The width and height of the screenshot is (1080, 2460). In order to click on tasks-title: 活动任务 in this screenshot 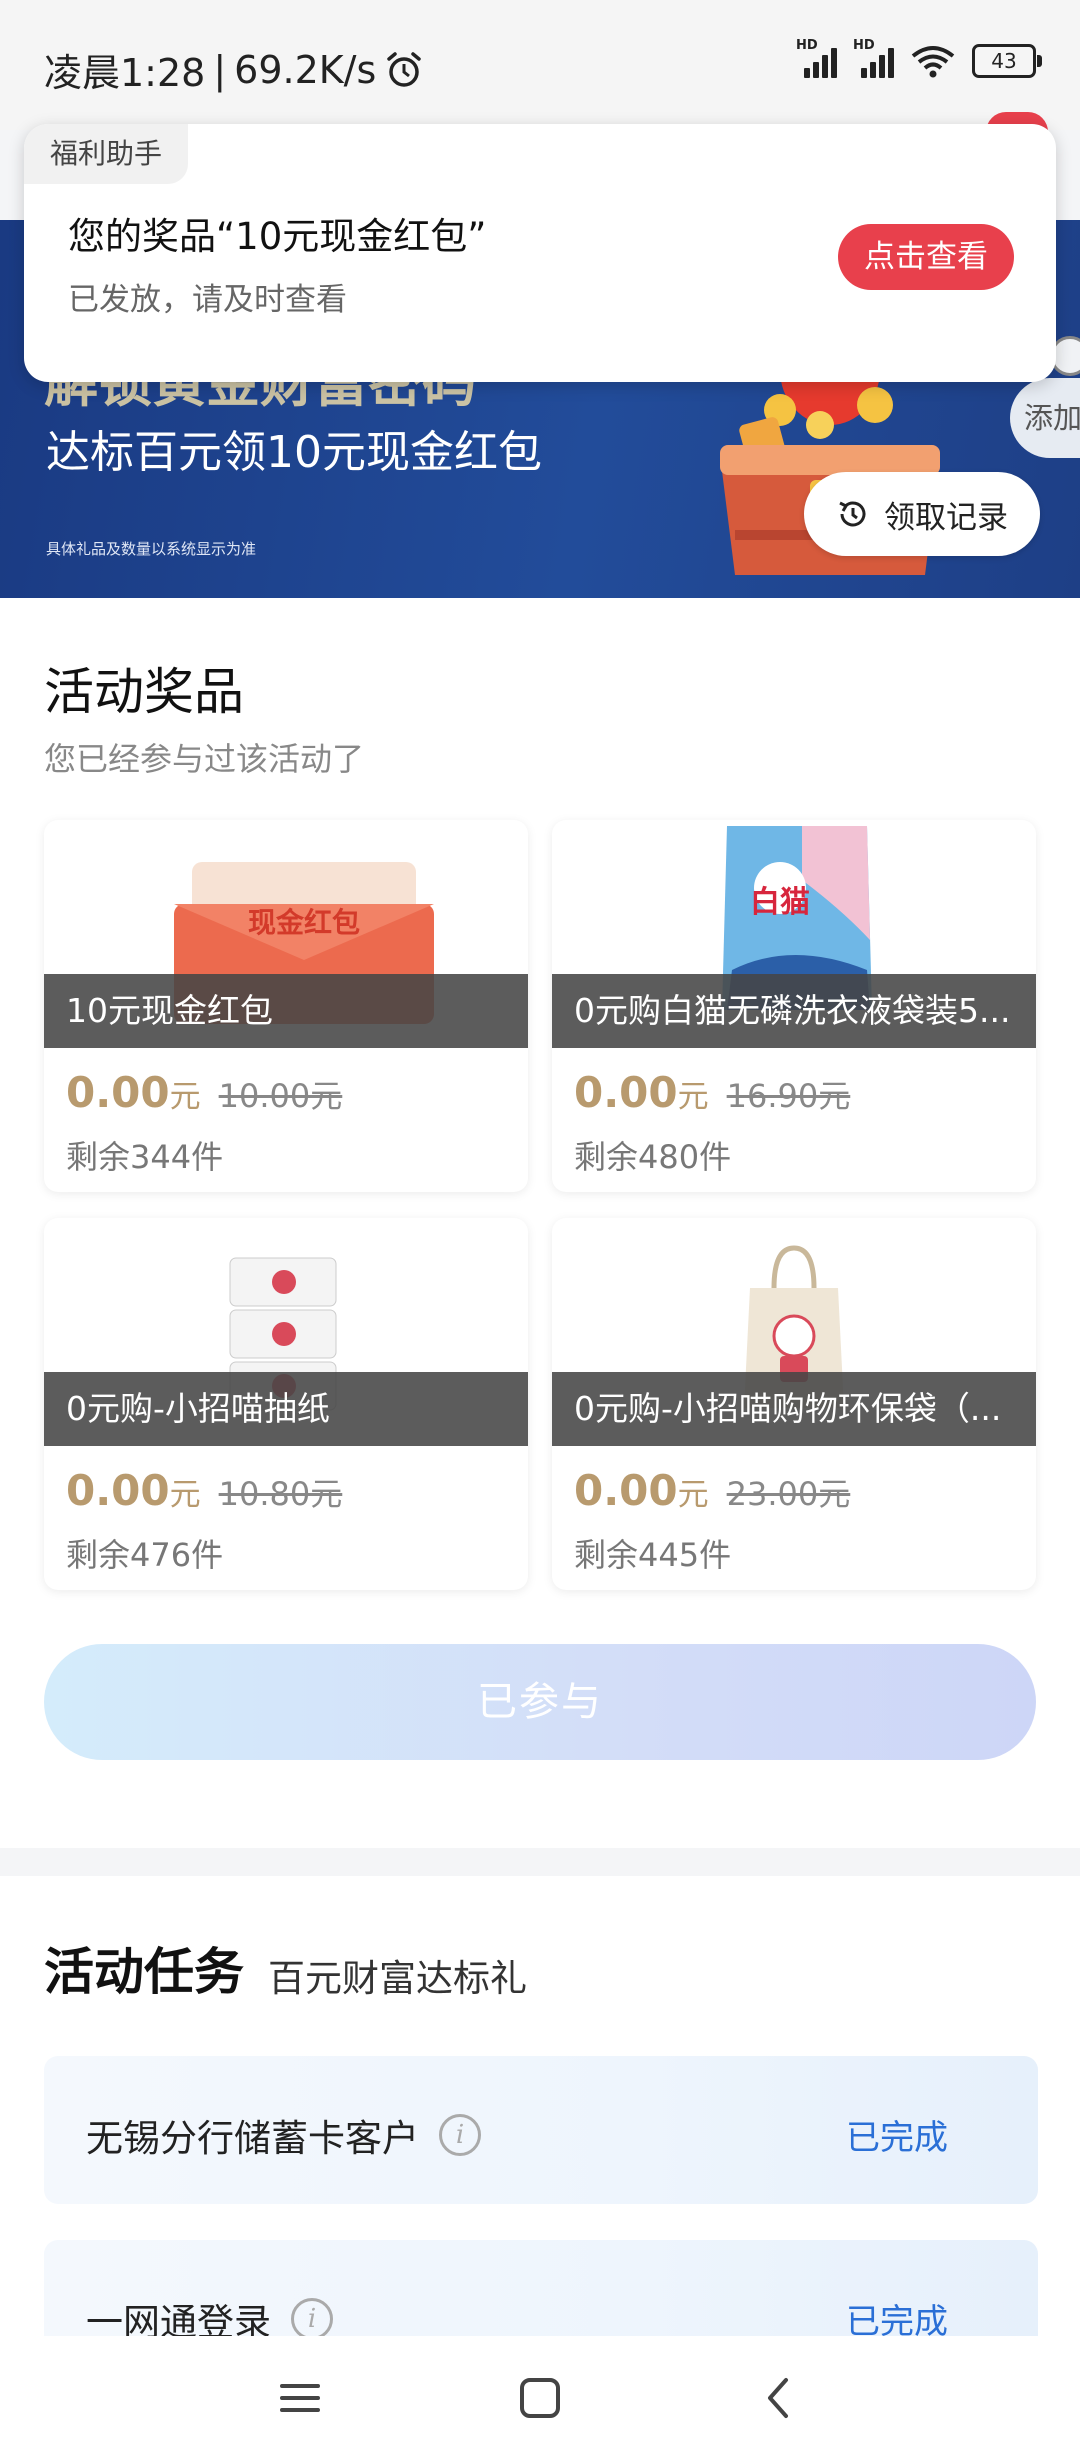, I will do `click(144, 1972)`.